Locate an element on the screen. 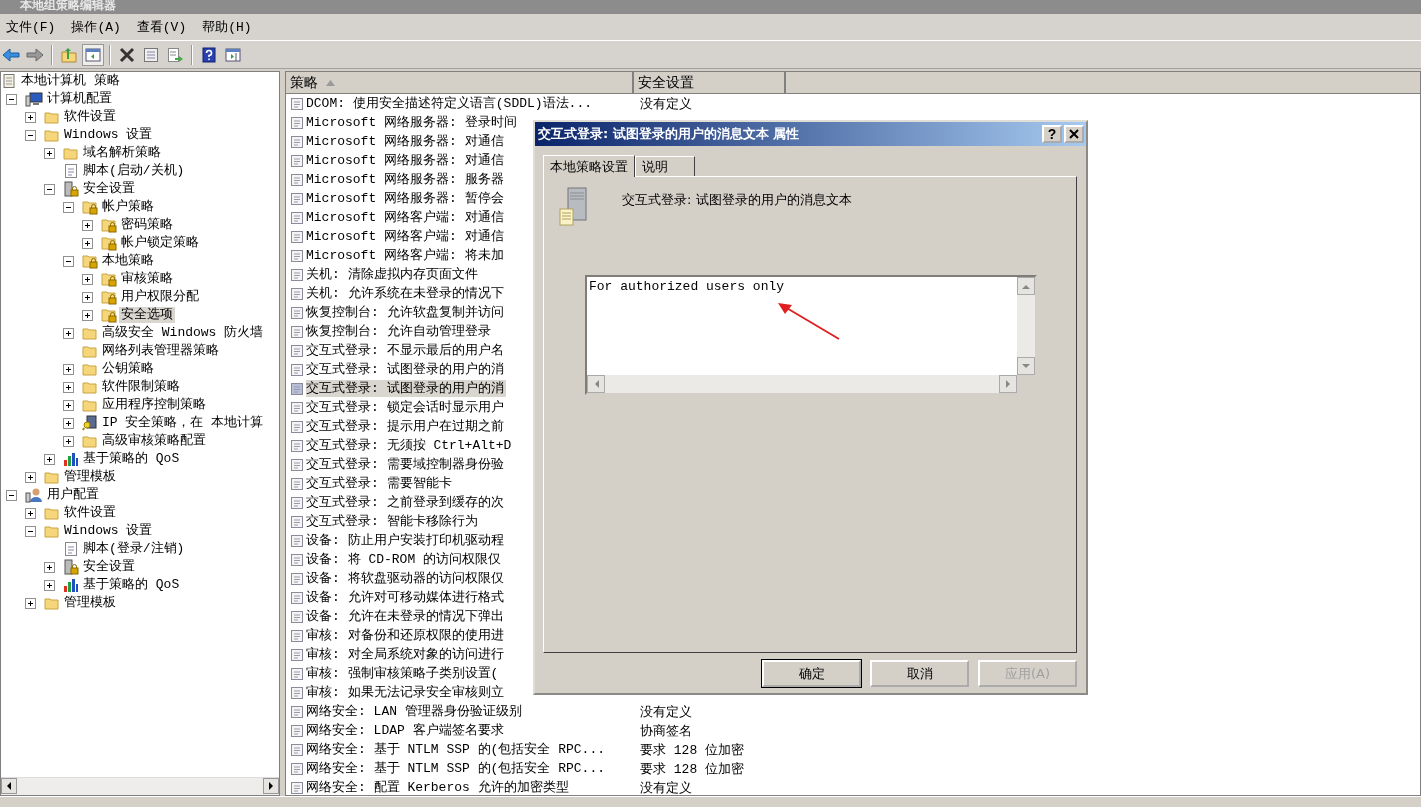 The height and width of the screenshot is (807, 1421). policy-name: 设备: 允许在未登录的情况下弹出 is located at coordinates (406, 616).